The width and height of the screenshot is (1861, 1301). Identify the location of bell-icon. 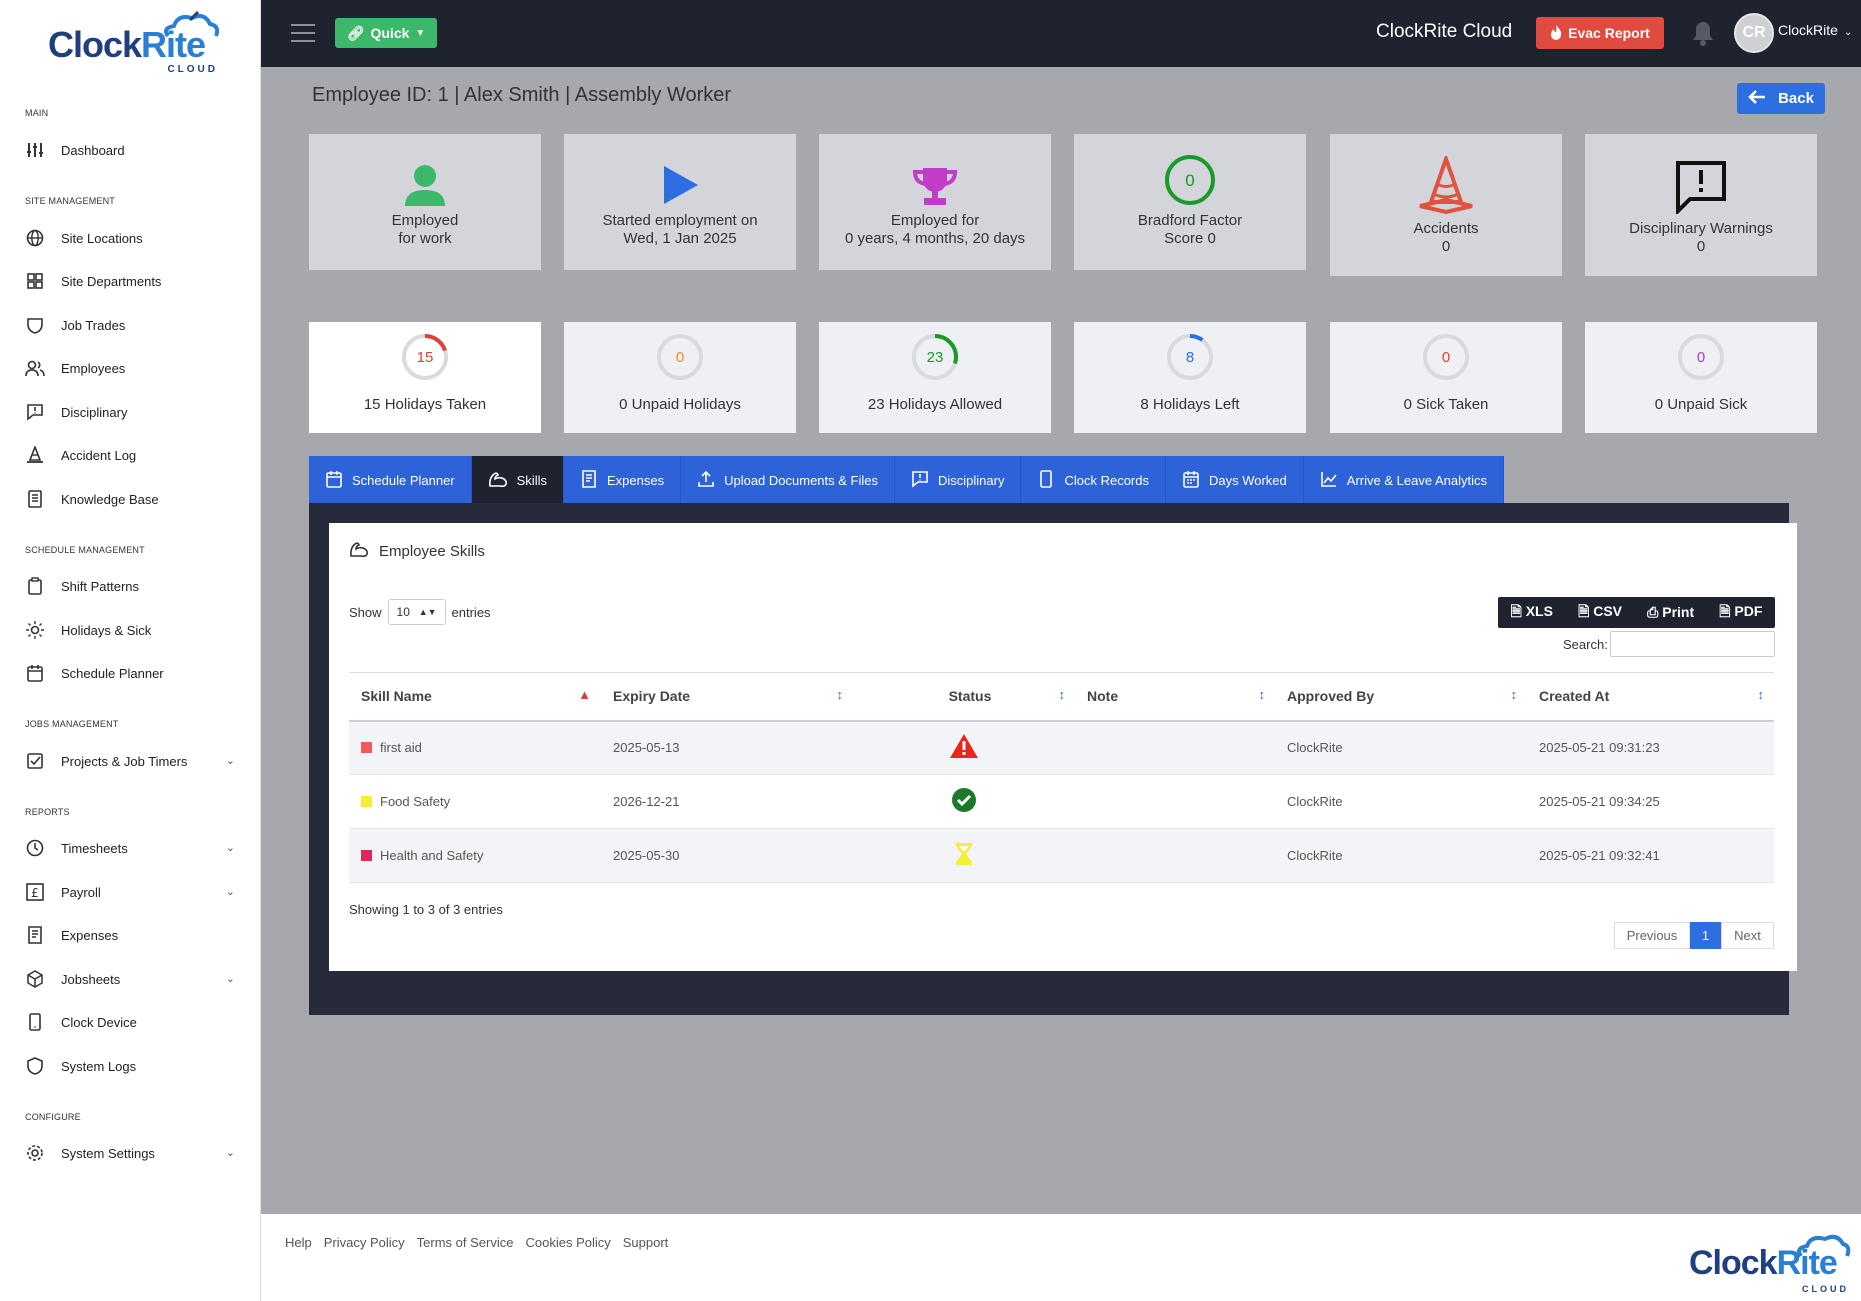
(1703, 35).